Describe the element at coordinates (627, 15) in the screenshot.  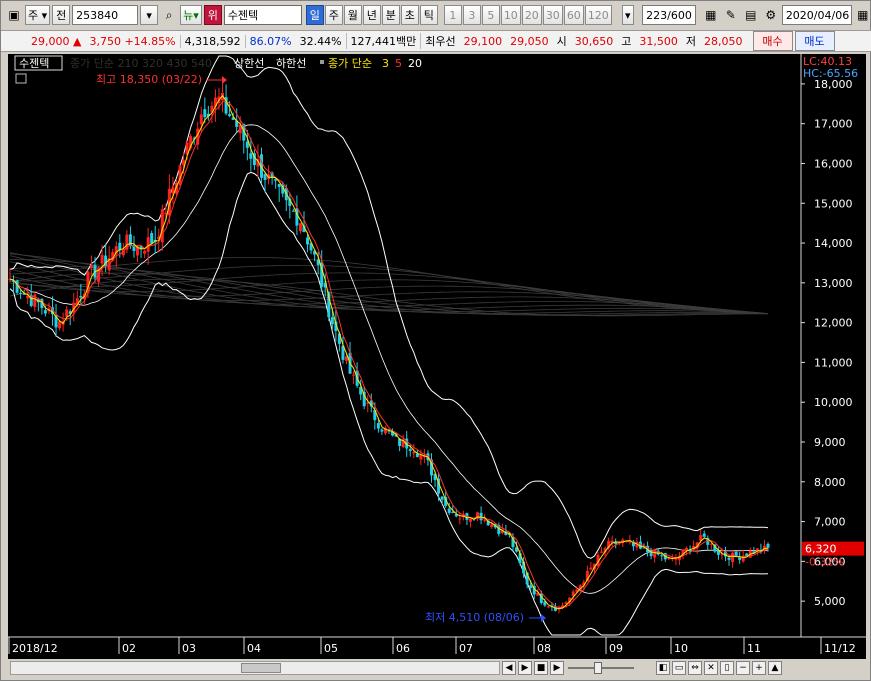
I see `interval-dropdown-button: ▾` at that location.